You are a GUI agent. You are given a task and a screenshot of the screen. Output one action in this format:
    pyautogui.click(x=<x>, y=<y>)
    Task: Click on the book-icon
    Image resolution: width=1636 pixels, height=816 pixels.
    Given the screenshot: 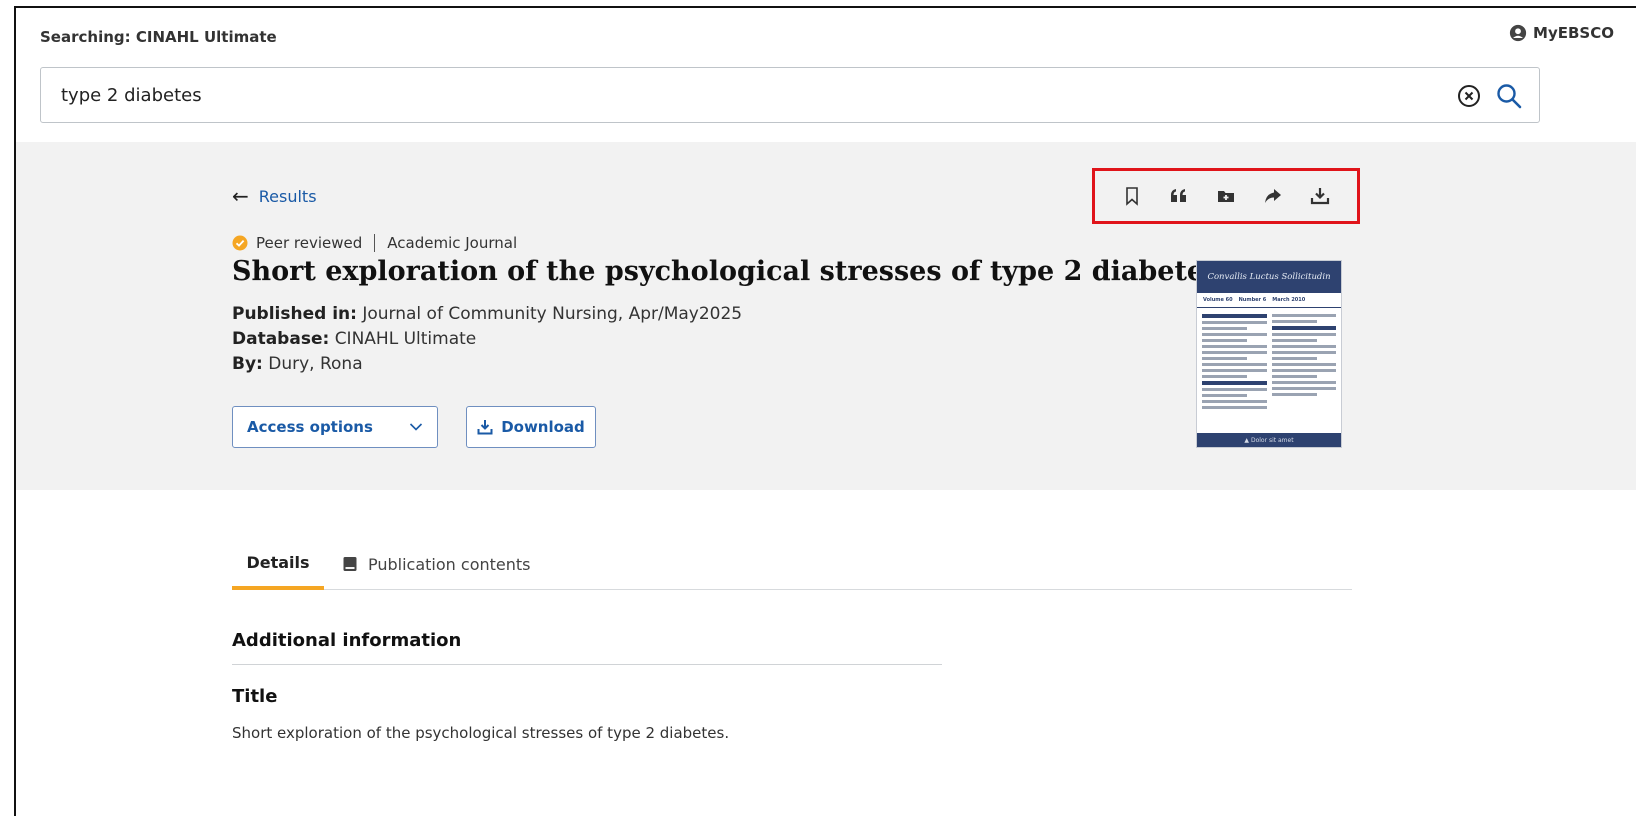 What is the action you would take?
    pyautogui.click(x=350, y=564)
    